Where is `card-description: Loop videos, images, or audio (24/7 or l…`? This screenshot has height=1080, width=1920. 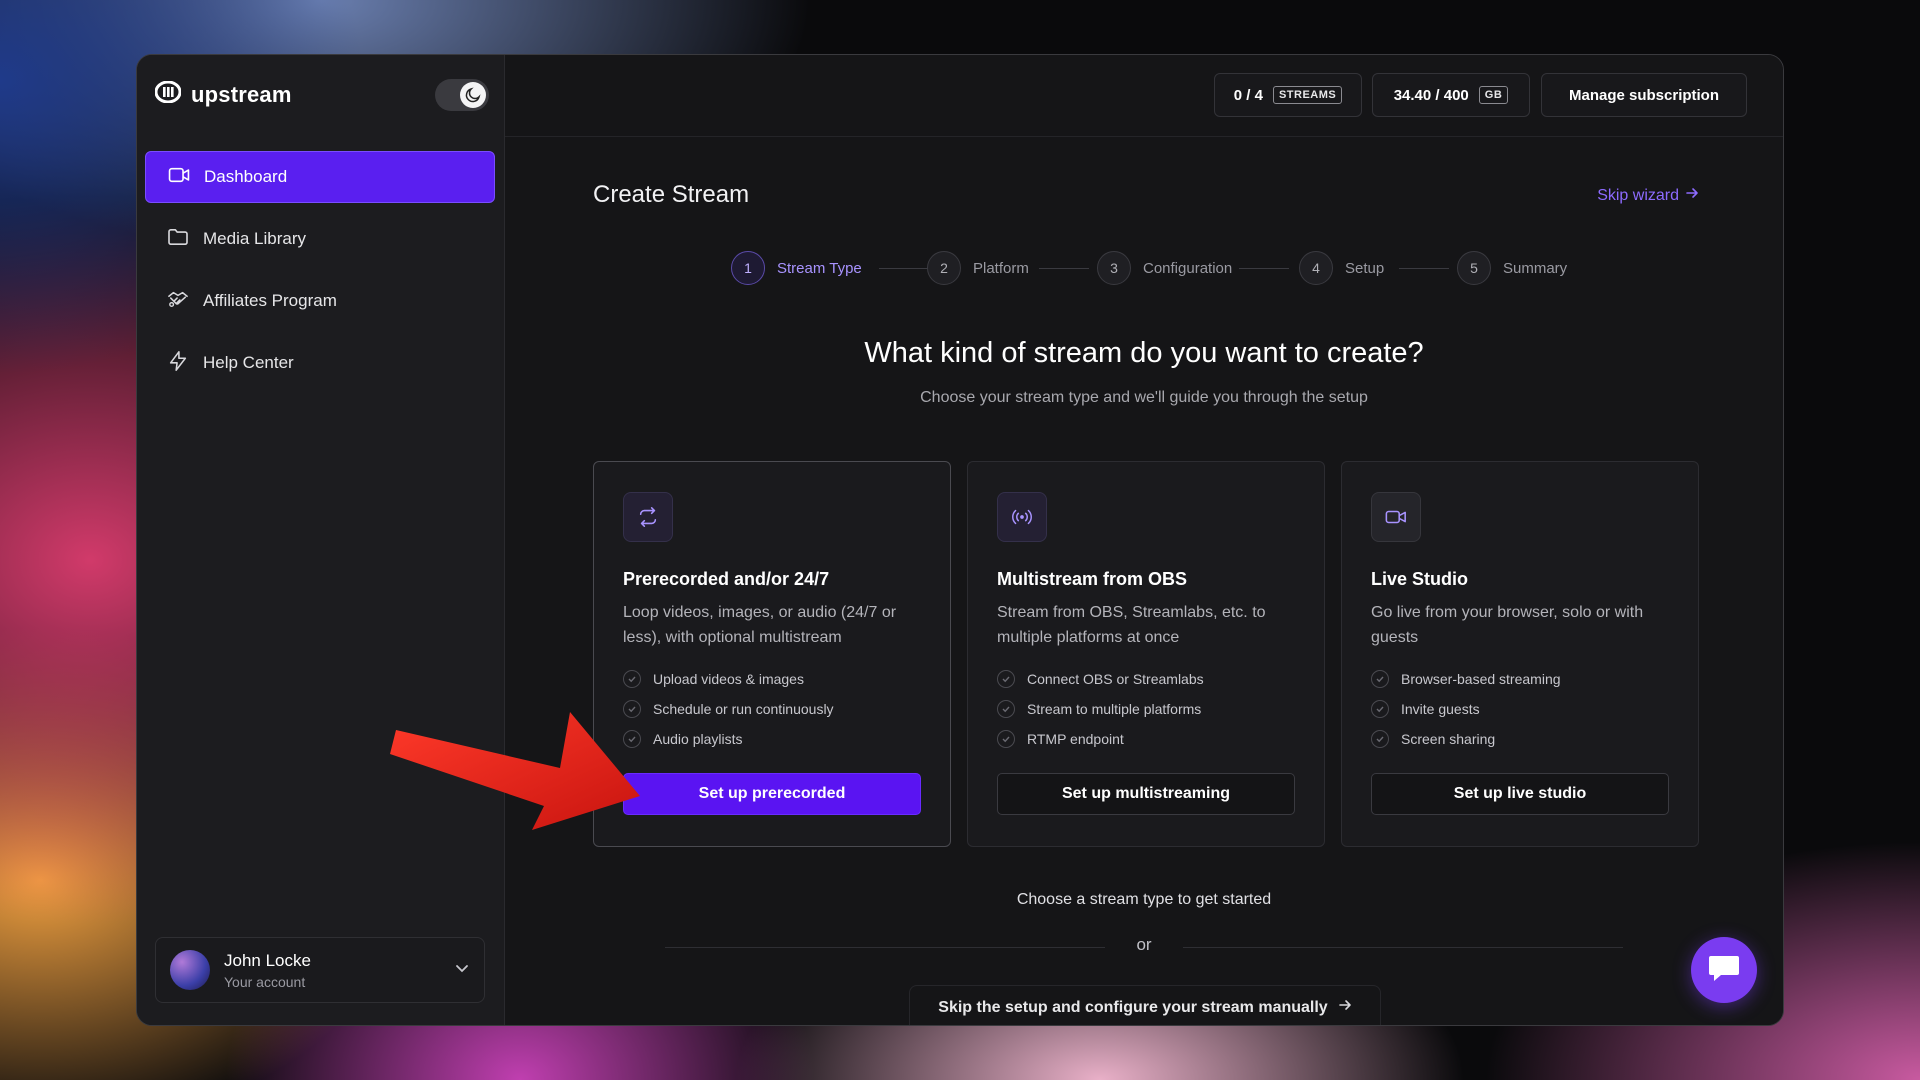 card-description: Loop videos, images, or audio (24/7 or l… is located at coordinates (760, 625).